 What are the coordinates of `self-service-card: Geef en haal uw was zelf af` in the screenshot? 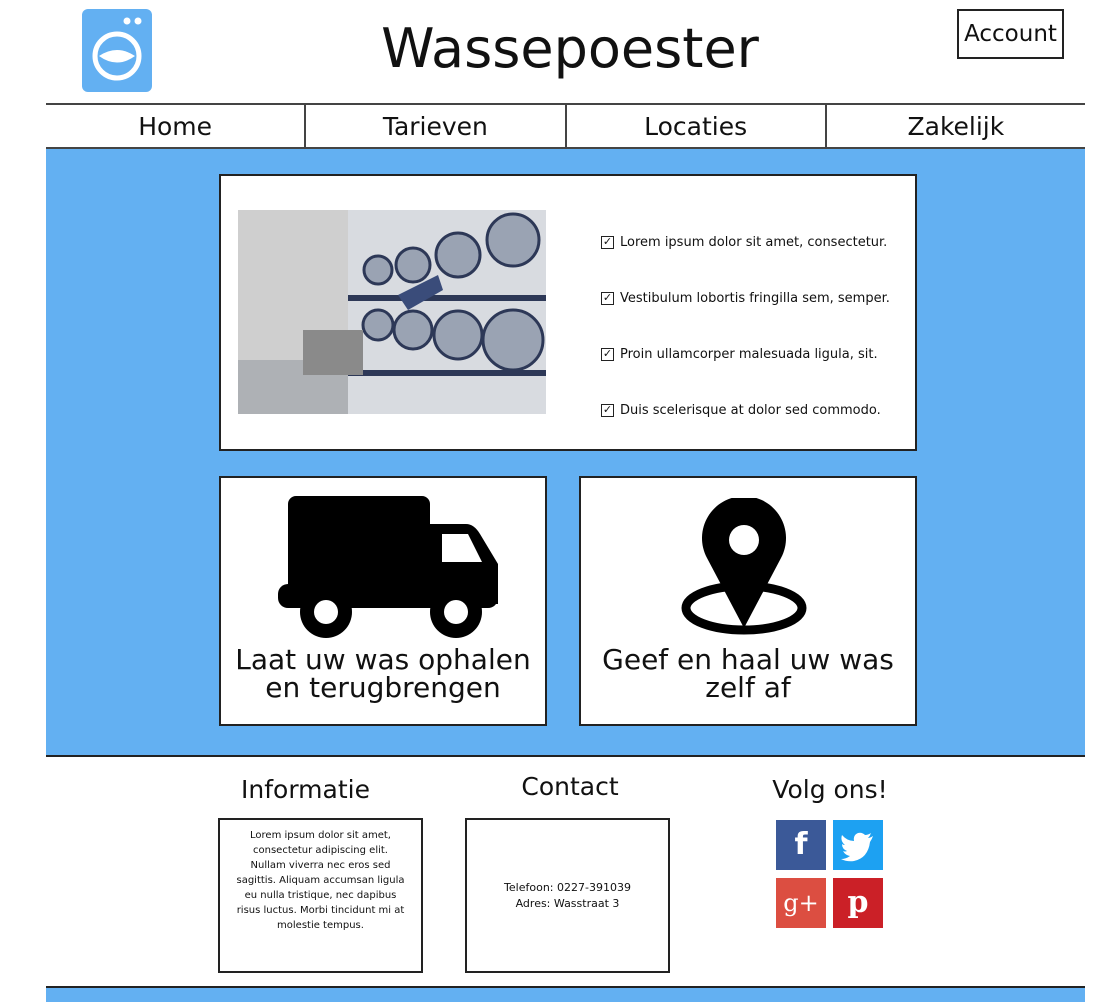 It's located at (748, 601).